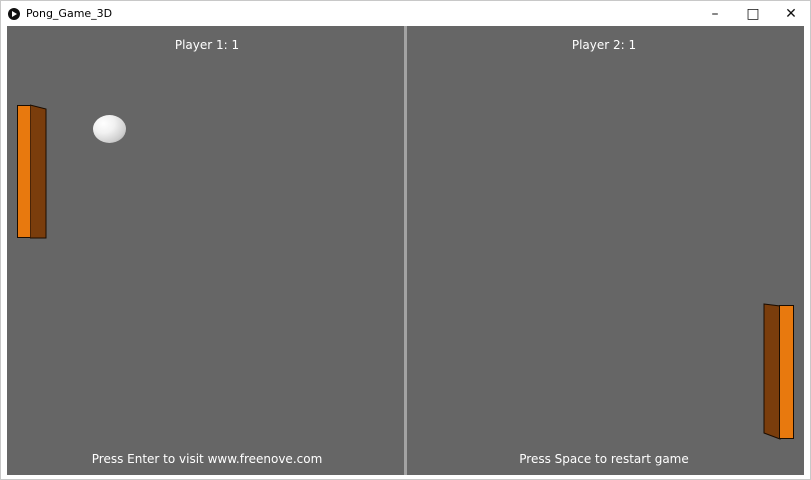  I want to click on window-controls: – □ ✕, so click(753, 13).